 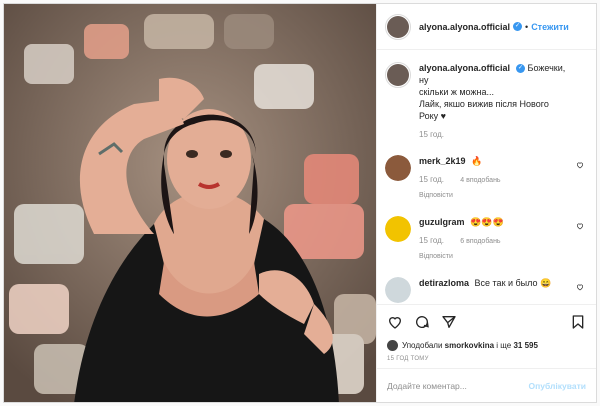 What do you see at coordinates (442, 222) in the screenshot?
I see `comment-username: guzulgram` at bounding box center [442, 222].